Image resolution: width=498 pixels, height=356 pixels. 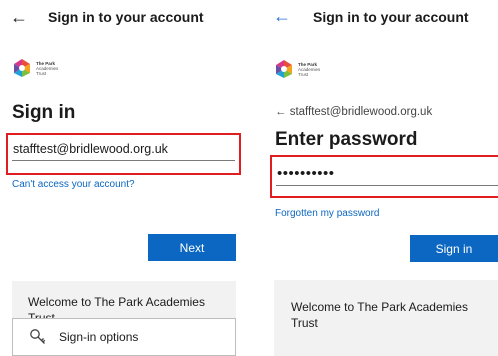 I want to click on password-underline, so click(x=387, y=185).